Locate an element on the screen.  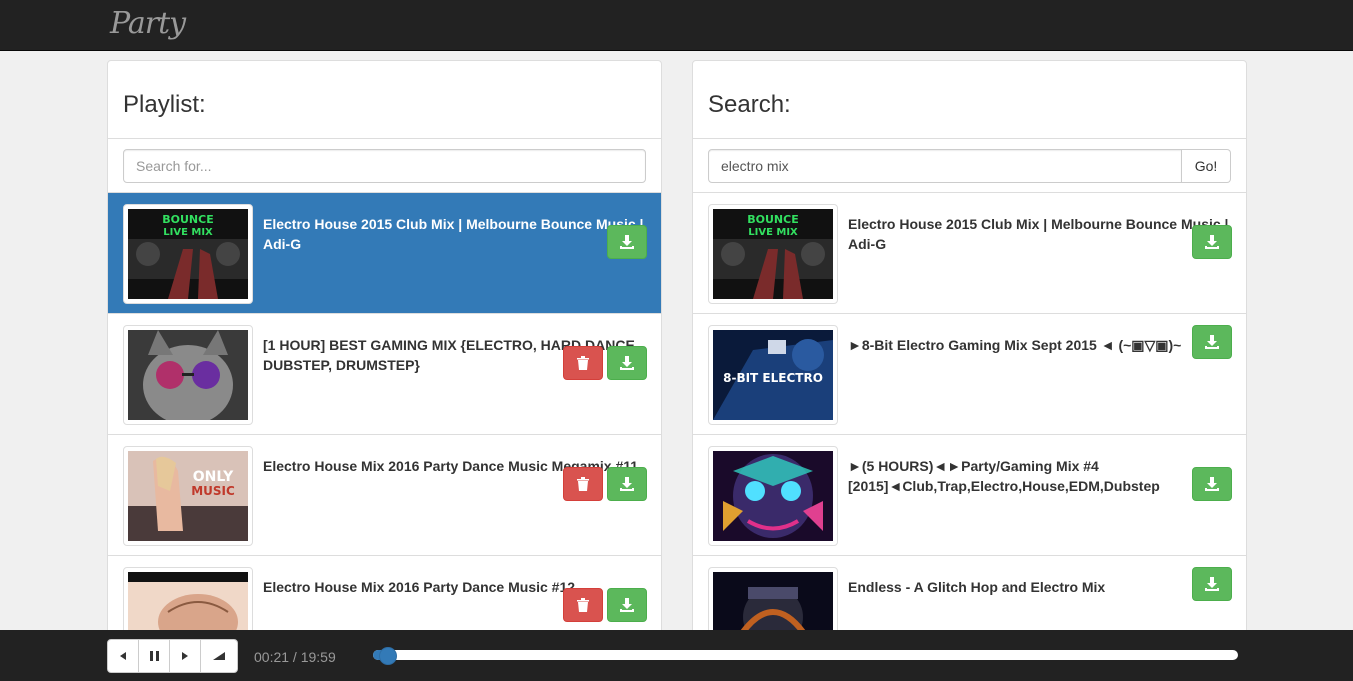
neon-face-thumbnail is located at coordinates (773, 496).